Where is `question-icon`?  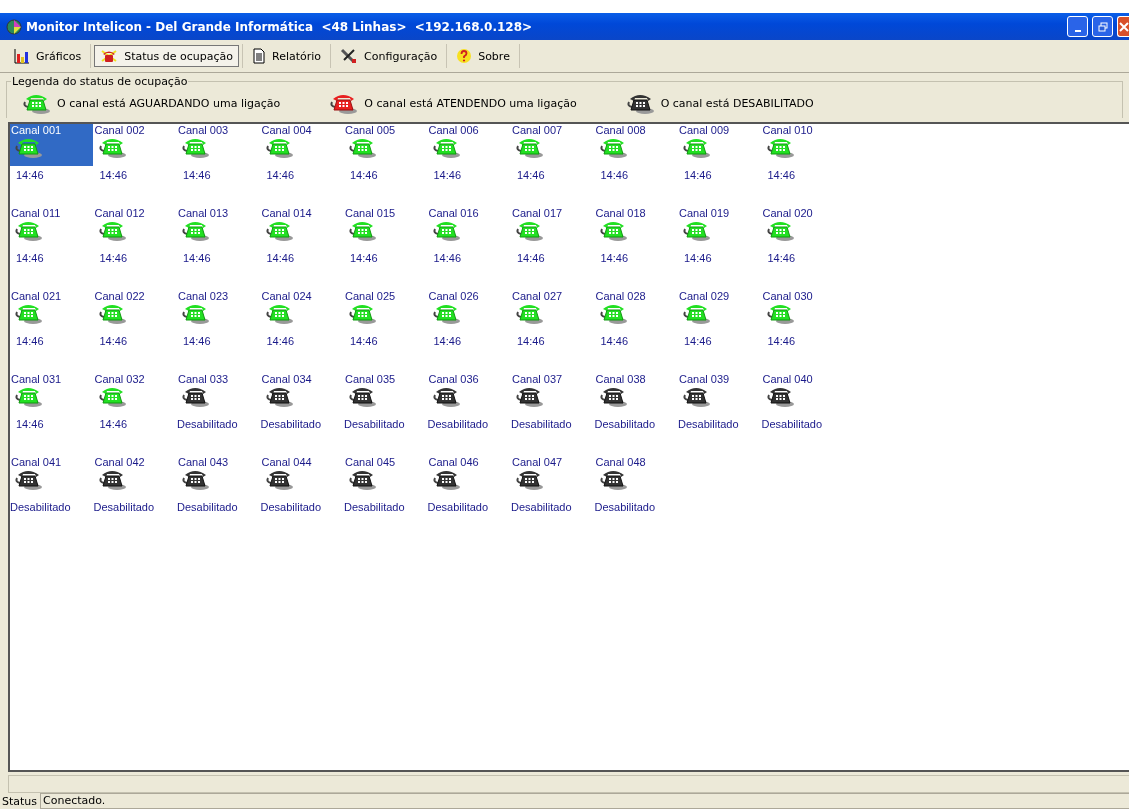
question-icon is located at coordinates (464, 56).